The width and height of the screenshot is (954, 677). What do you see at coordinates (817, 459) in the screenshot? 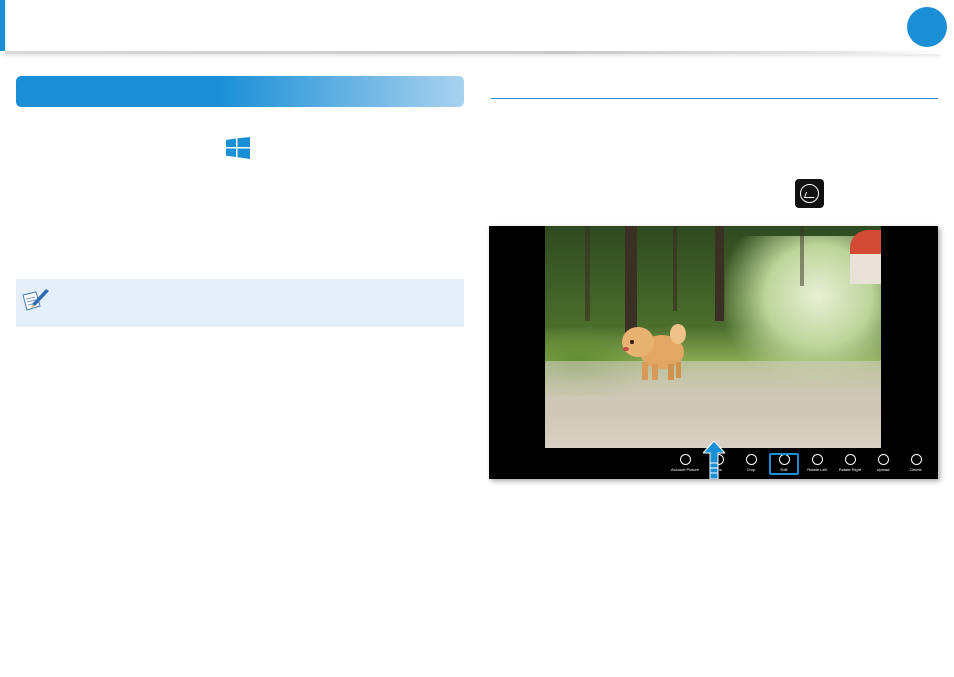
I see `rotate-left-icon` at bounding box center [817, 459].